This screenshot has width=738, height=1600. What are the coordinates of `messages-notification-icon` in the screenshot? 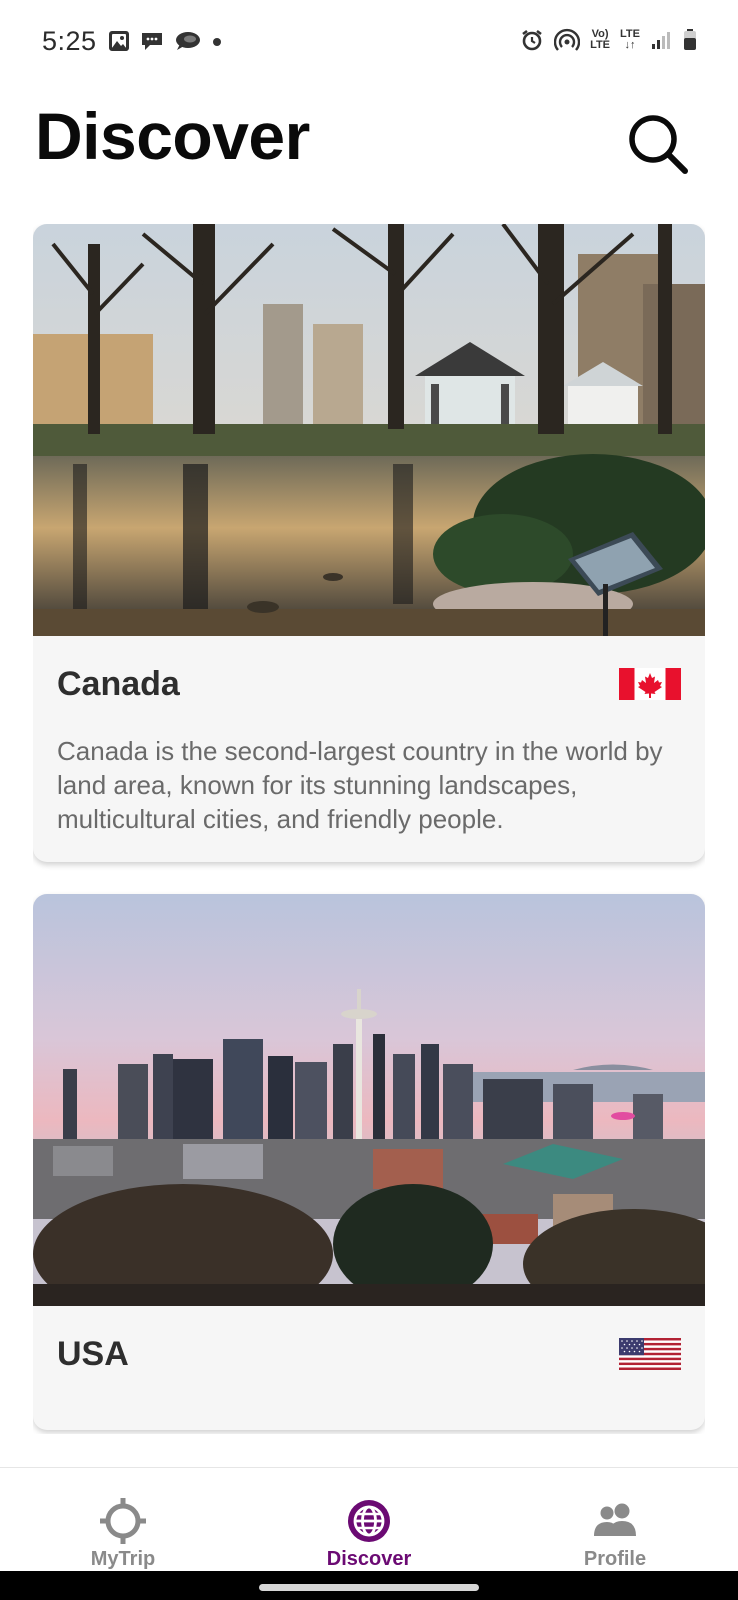 It's located at (188, 41).